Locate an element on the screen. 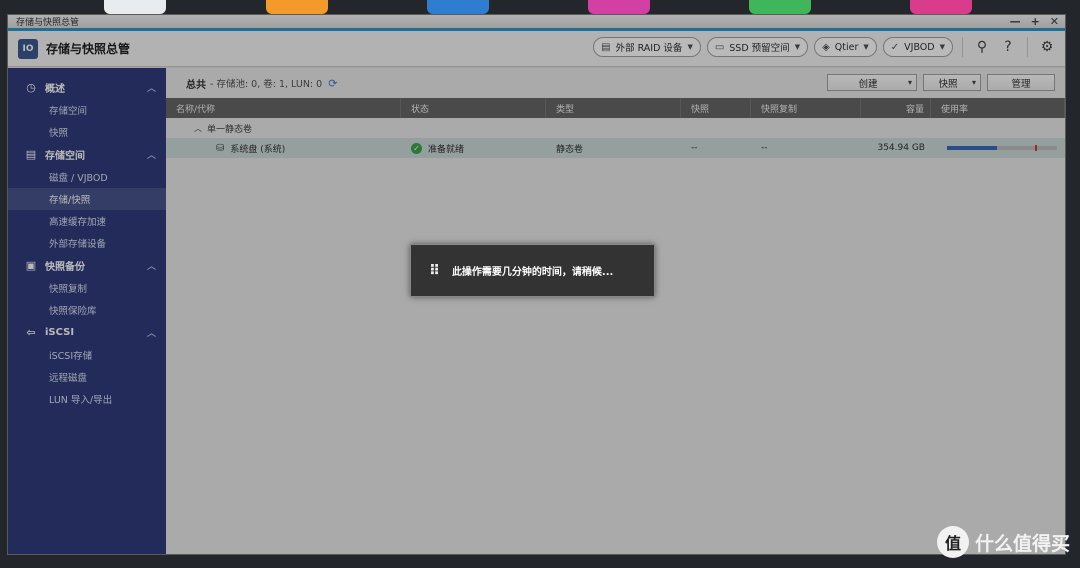  watermark: 值 什么值得买 is located at coordinates (1003, 542).